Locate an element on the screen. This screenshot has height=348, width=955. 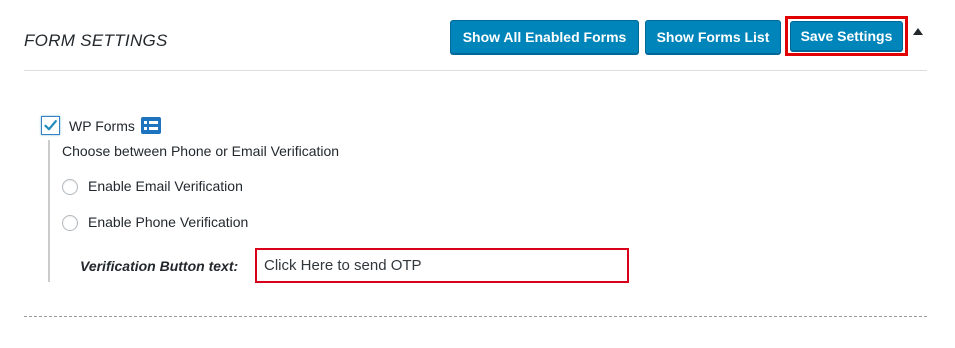
phone-verification-label: Enable Phone Verification is located at coordinates (168, 222).